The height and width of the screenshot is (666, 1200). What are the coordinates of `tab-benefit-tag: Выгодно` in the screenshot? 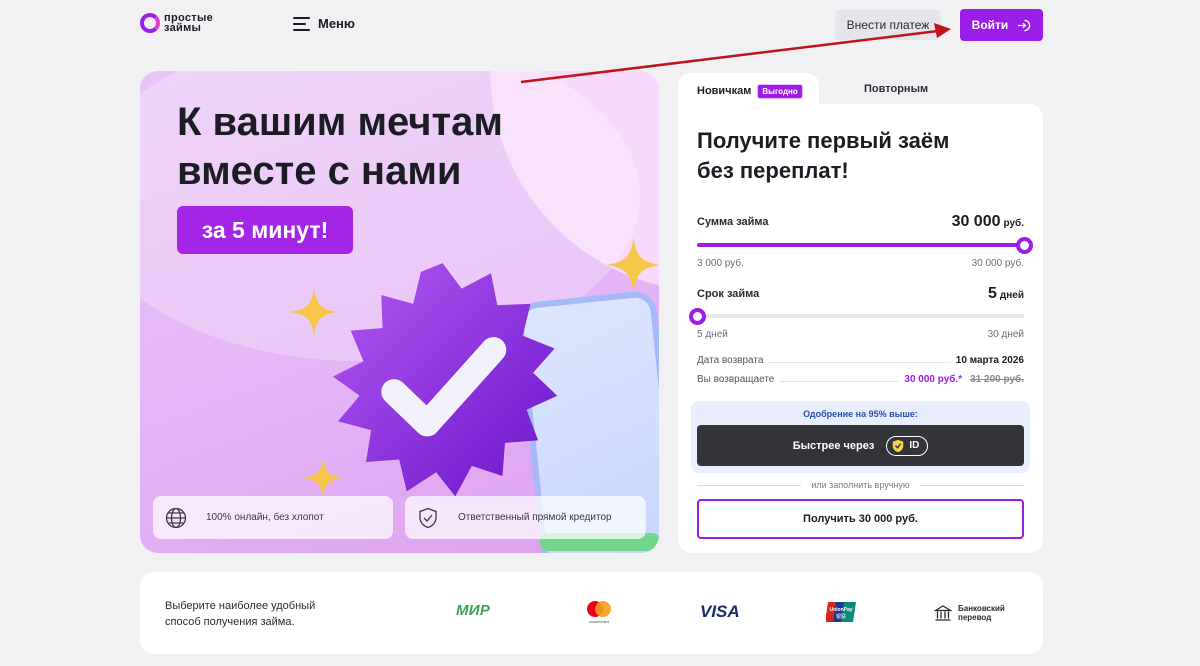 It's located at (780, 91).